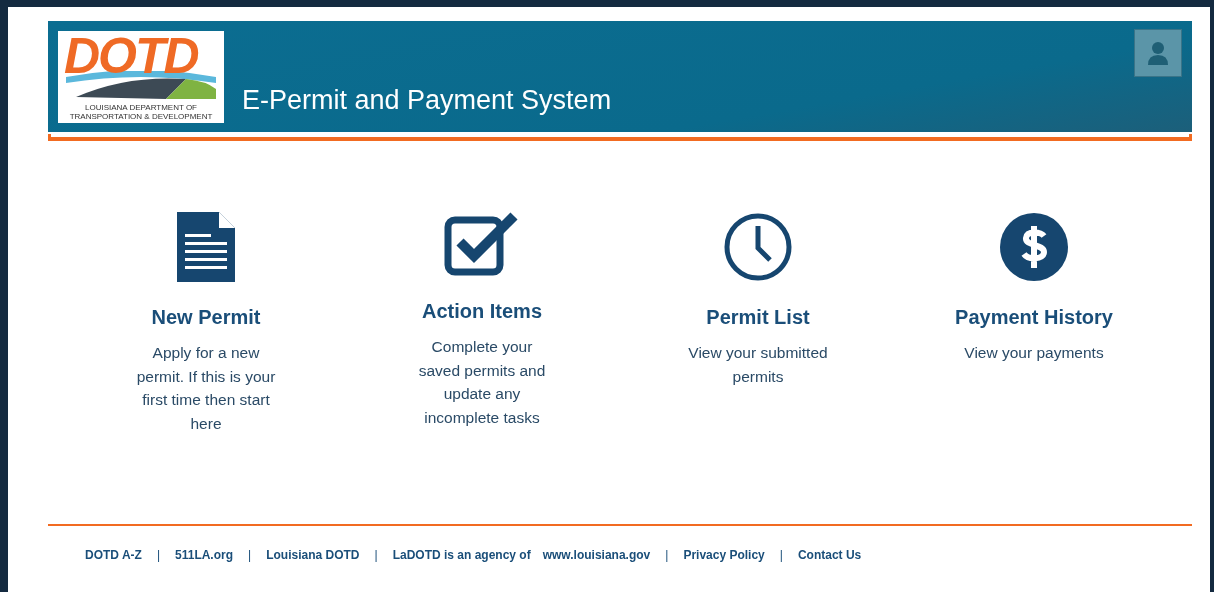 This screenshot has width=1214, height=592. I want to click on logo-subtitle: TRANSPORTATION & DEVELOPMENT, so click(141, 116).